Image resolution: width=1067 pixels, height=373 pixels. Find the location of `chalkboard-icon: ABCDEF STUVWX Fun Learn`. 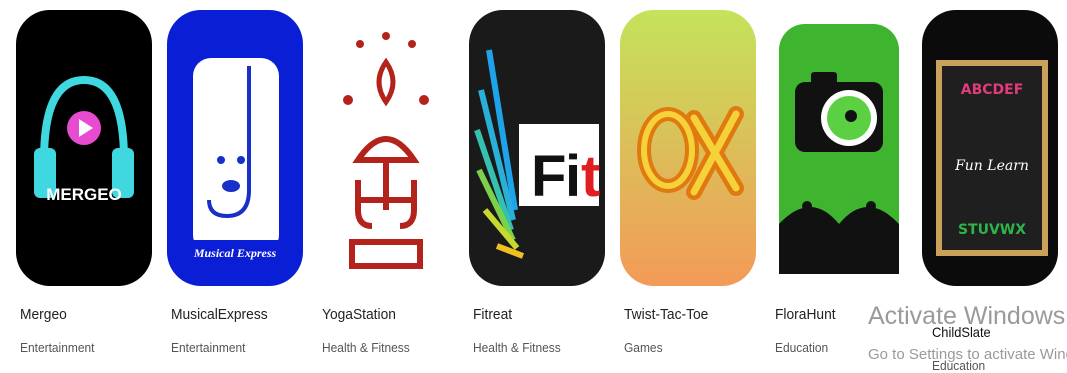

chalkboard-icon: ABCDEF STUVWX Fun Learn is located at coordinates (990, 148).